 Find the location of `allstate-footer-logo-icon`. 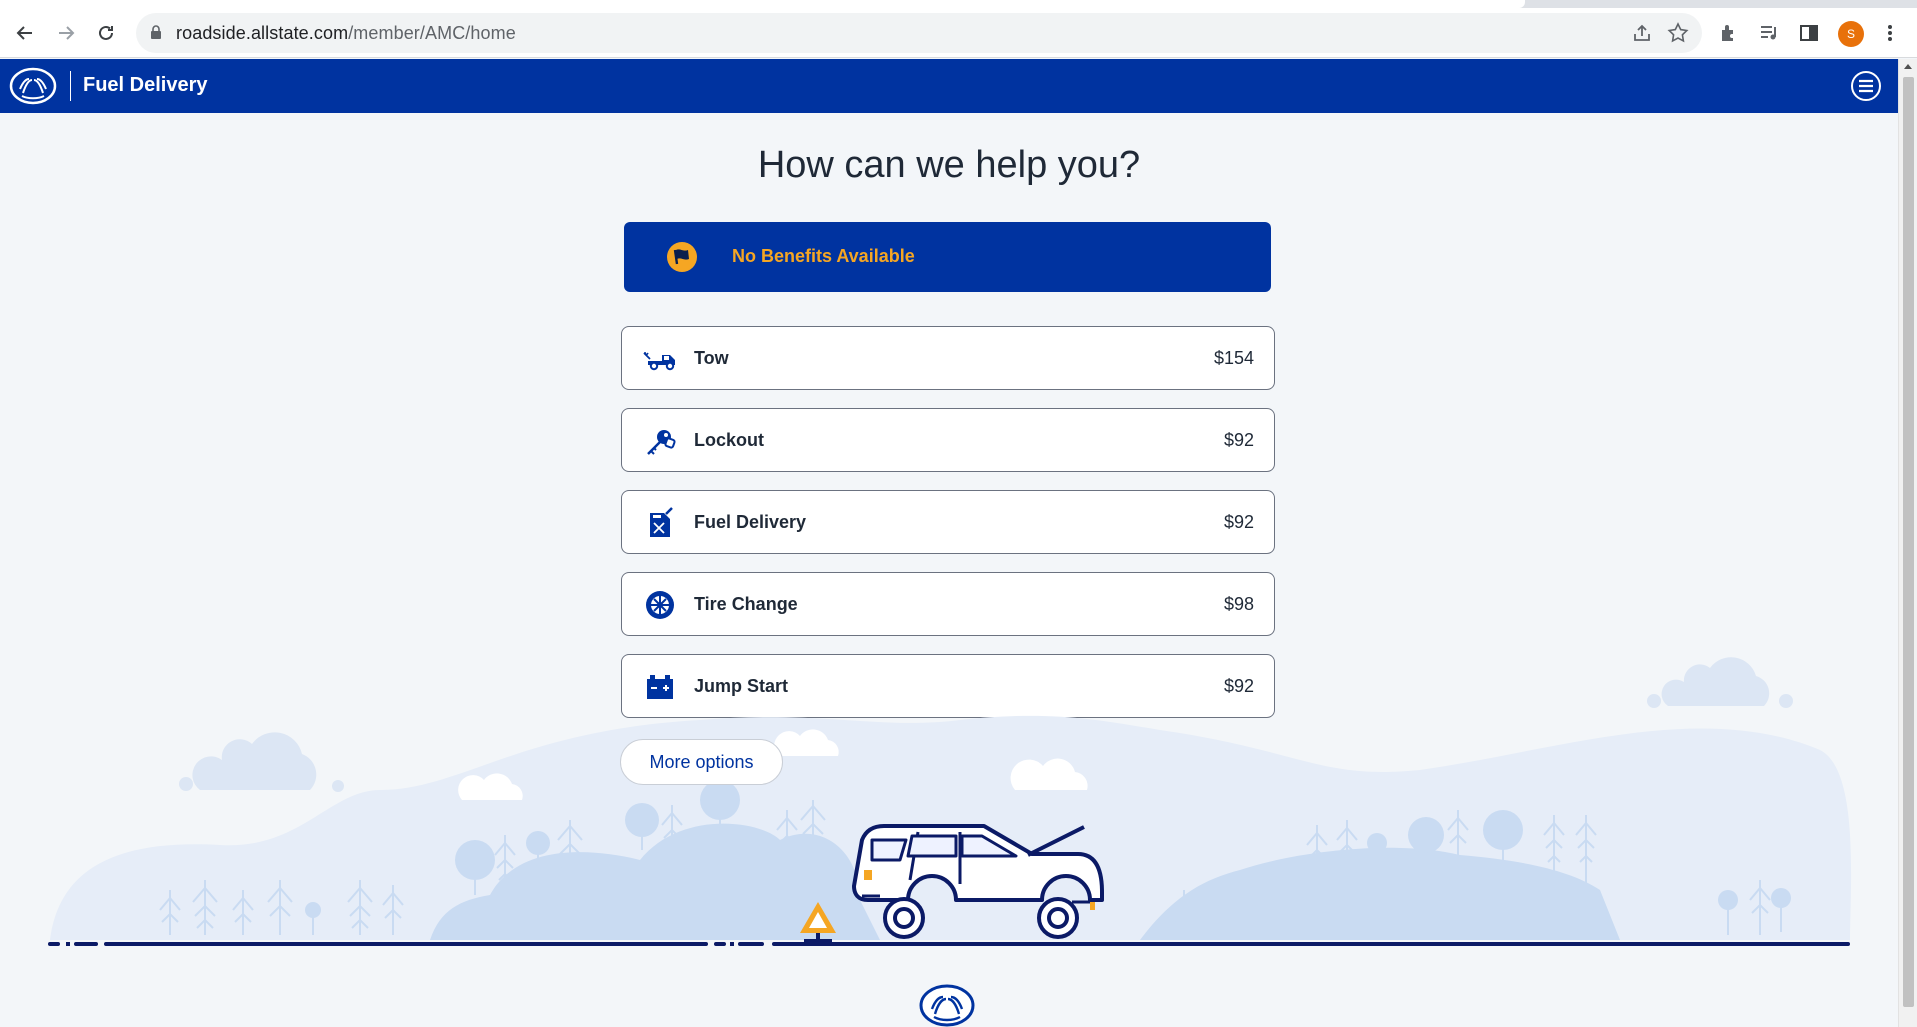

allstate-footer-logo-icon is located at coordinates (947, 1005).